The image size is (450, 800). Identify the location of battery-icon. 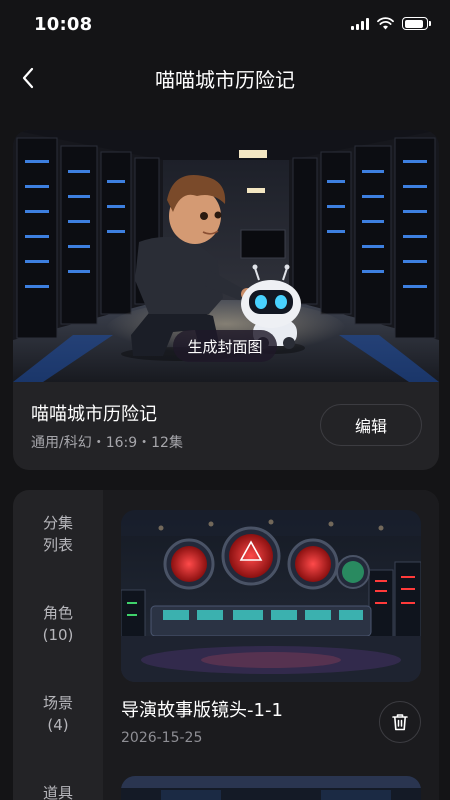
(416, 23).